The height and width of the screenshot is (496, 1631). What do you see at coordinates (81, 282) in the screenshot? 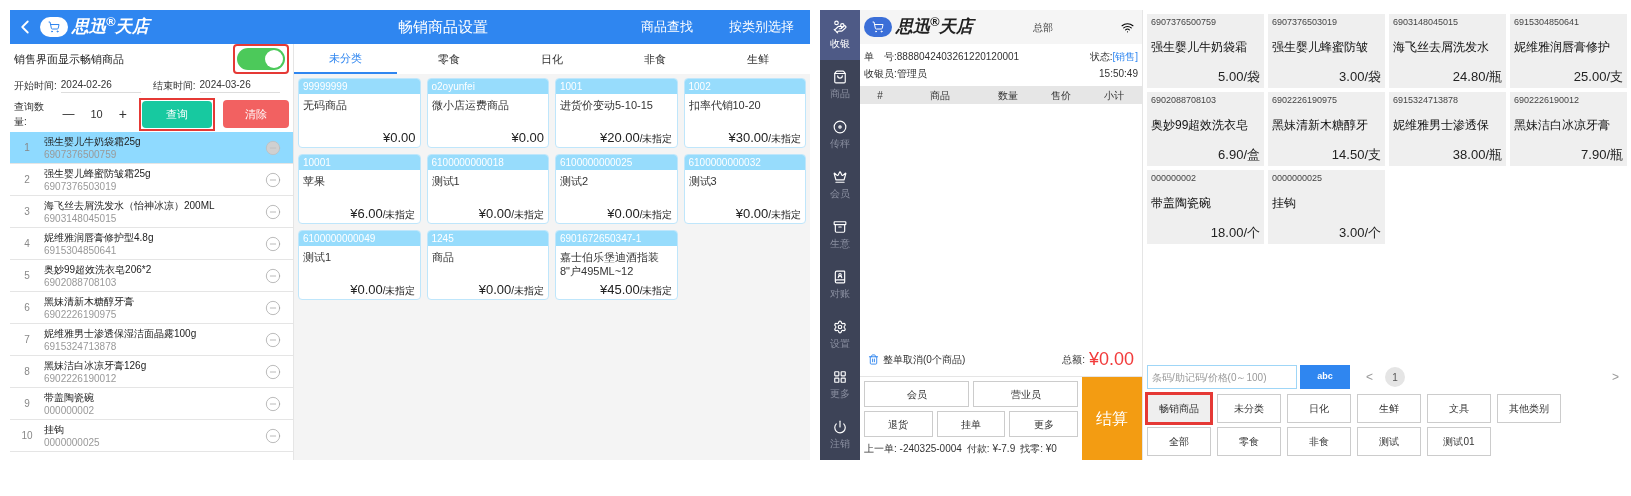
I see `product-code: 6902088708103` at bounding box center [81, 282].